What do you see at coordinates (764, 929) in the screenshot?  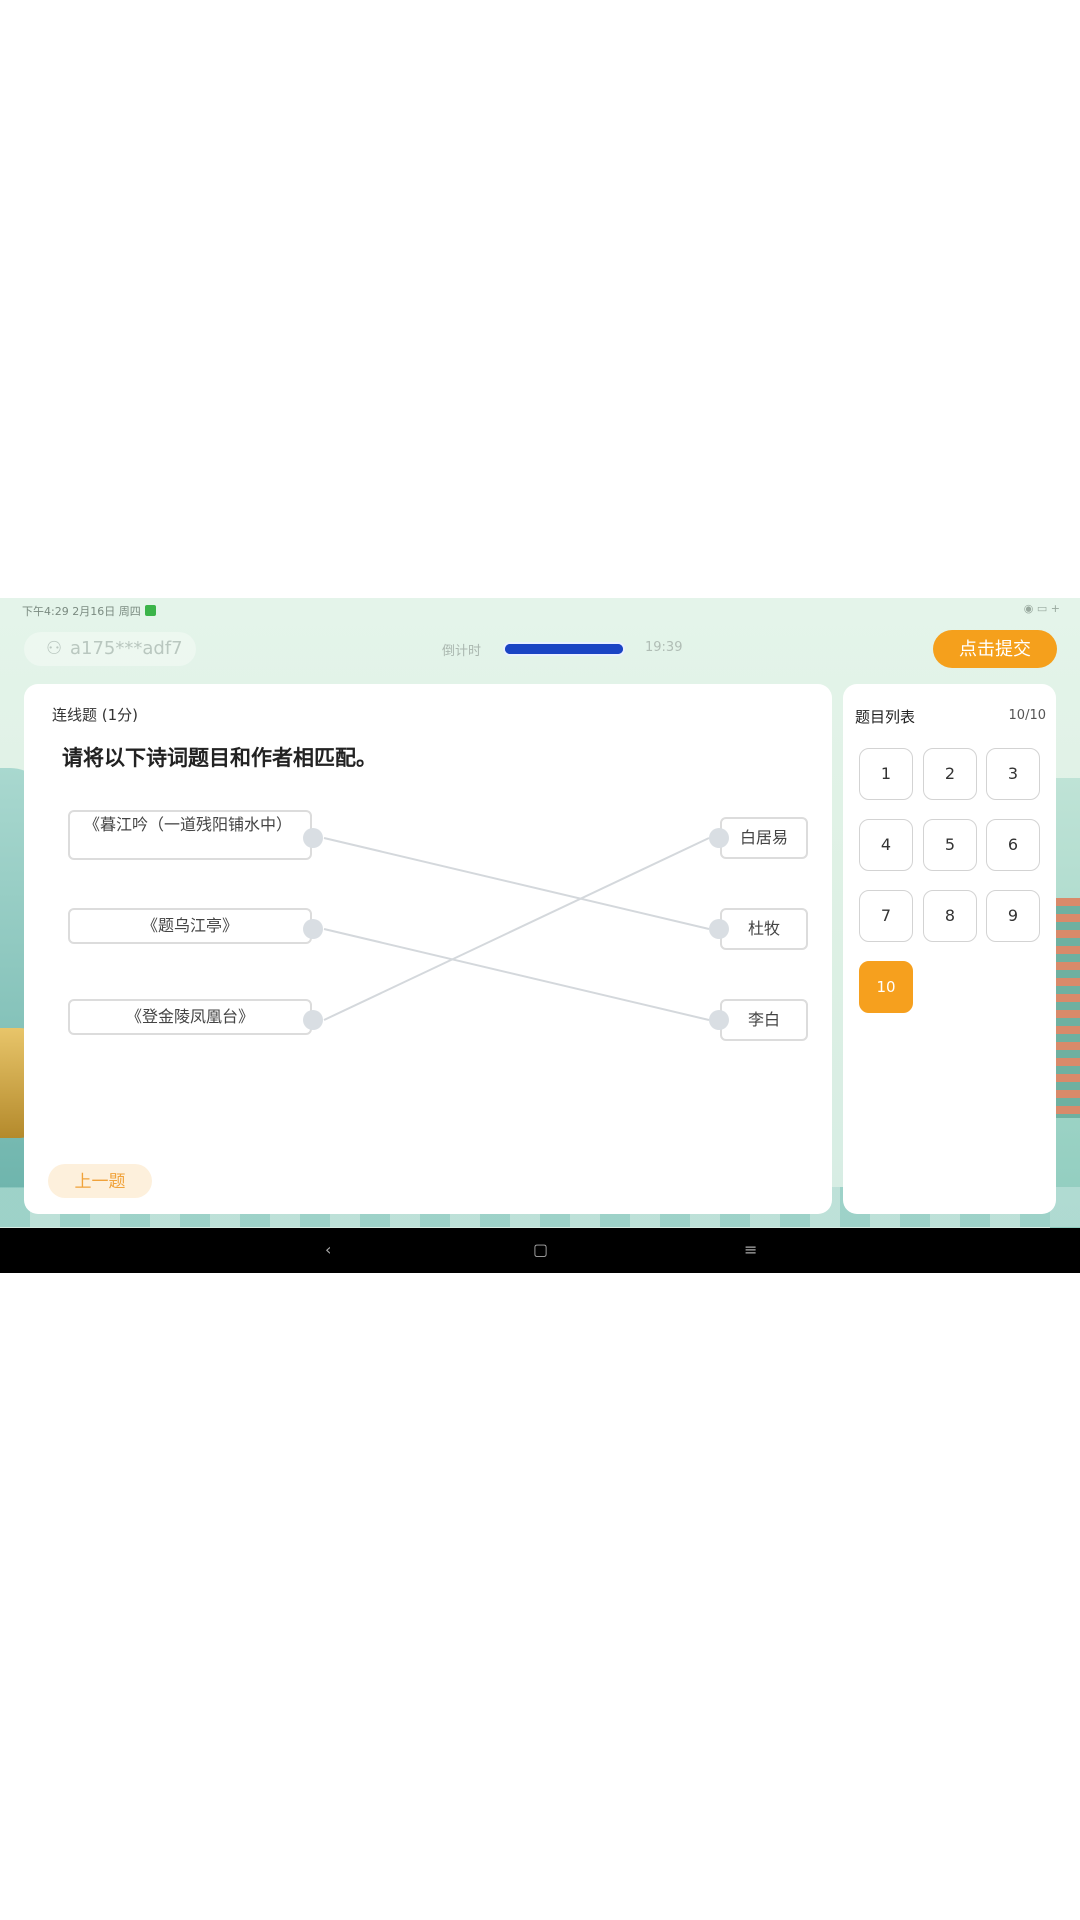 I see `right-item-2: 杜牧` at bounding box center [764, 929].